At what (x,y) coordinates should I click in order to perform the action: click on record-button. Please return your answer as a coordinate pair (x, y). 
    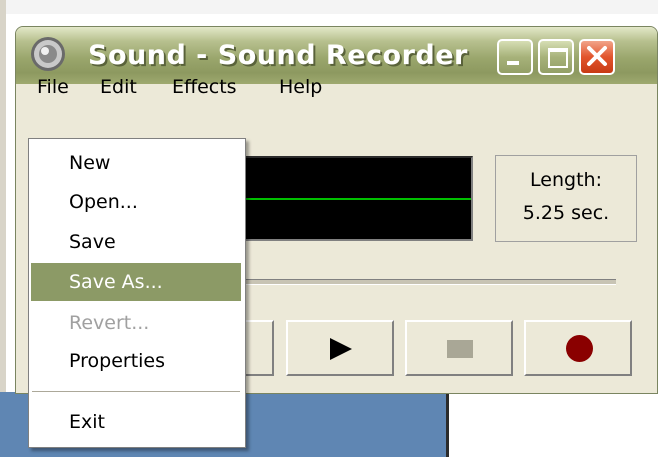
    Looking at the image, I should click on (578, 348).